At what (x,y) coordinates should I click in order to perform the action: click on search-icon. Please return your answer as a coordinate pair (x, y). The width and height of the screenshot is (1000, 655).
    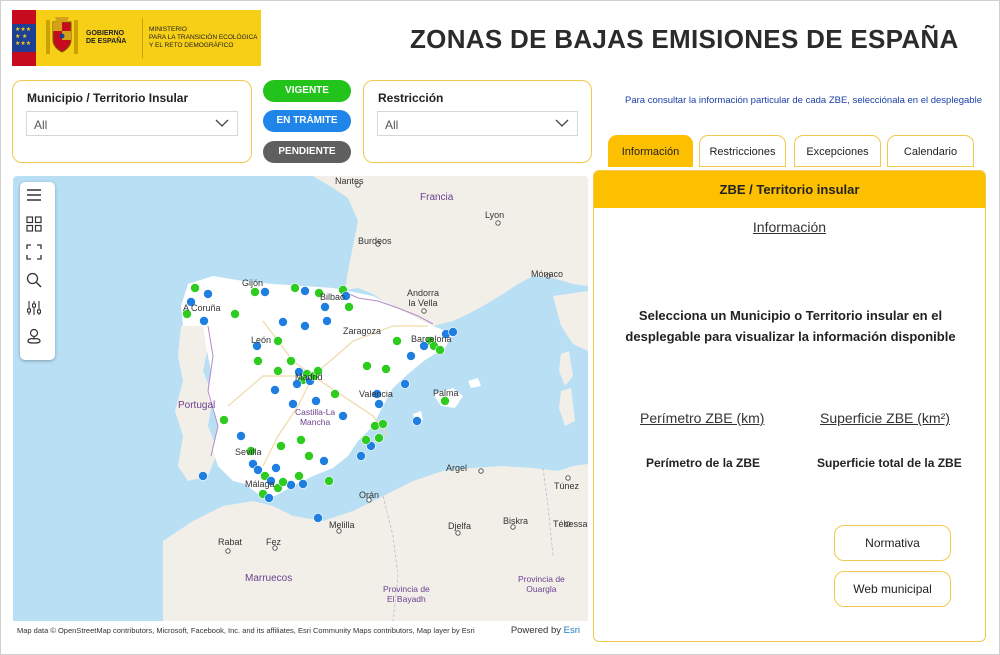
    Looking at the image, I should click on (38, 284).